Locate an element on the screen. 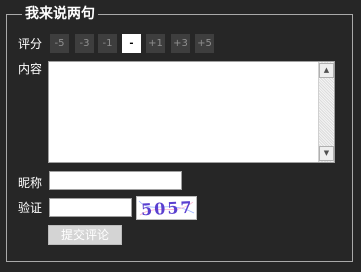  form-legend: 我来说两句 is located at coordinates (60, 14).